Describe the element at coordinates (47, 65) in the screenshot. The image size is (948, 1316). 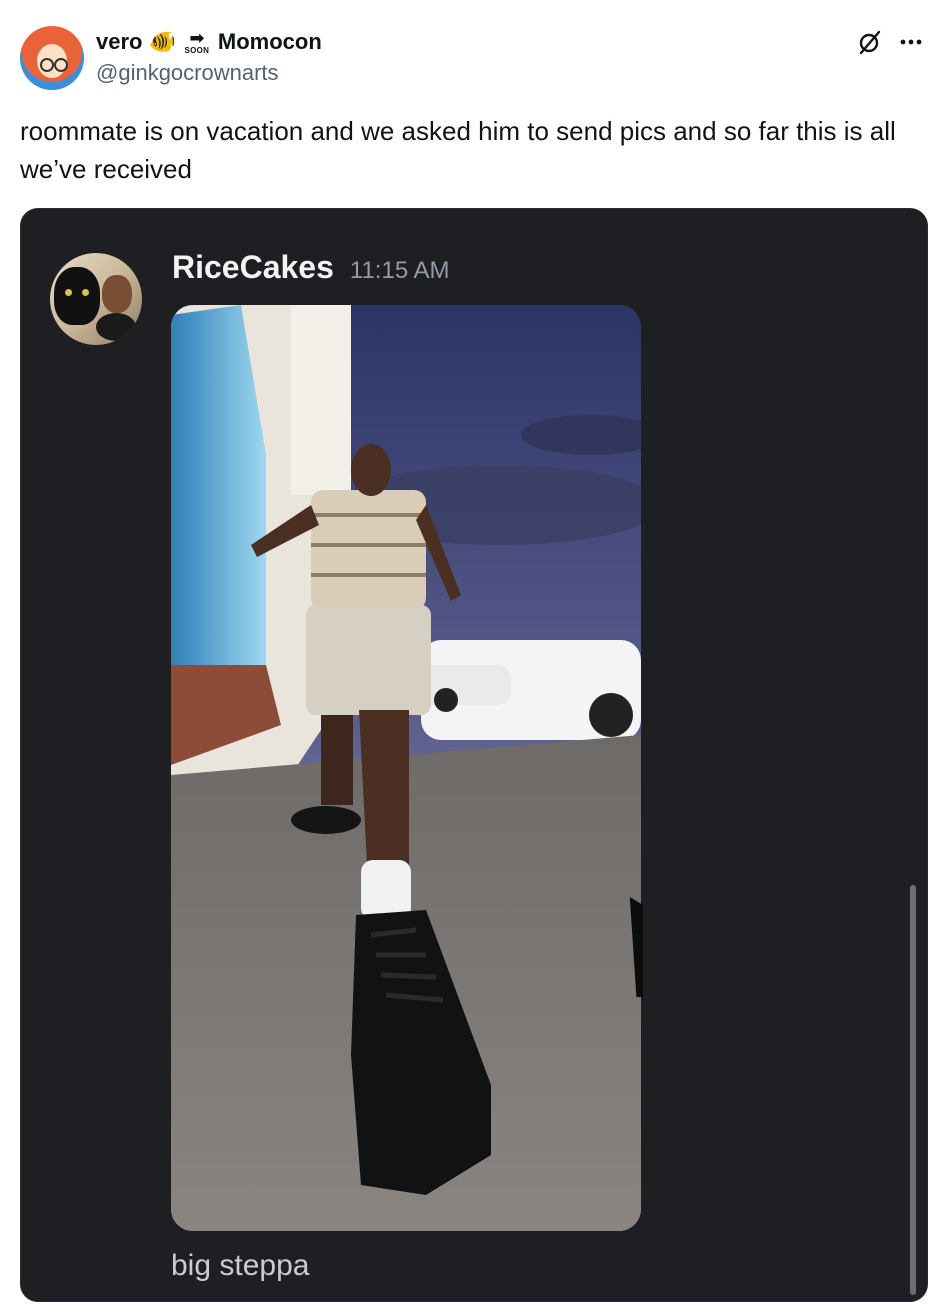
I see `avatar-glasses-left` at that location.